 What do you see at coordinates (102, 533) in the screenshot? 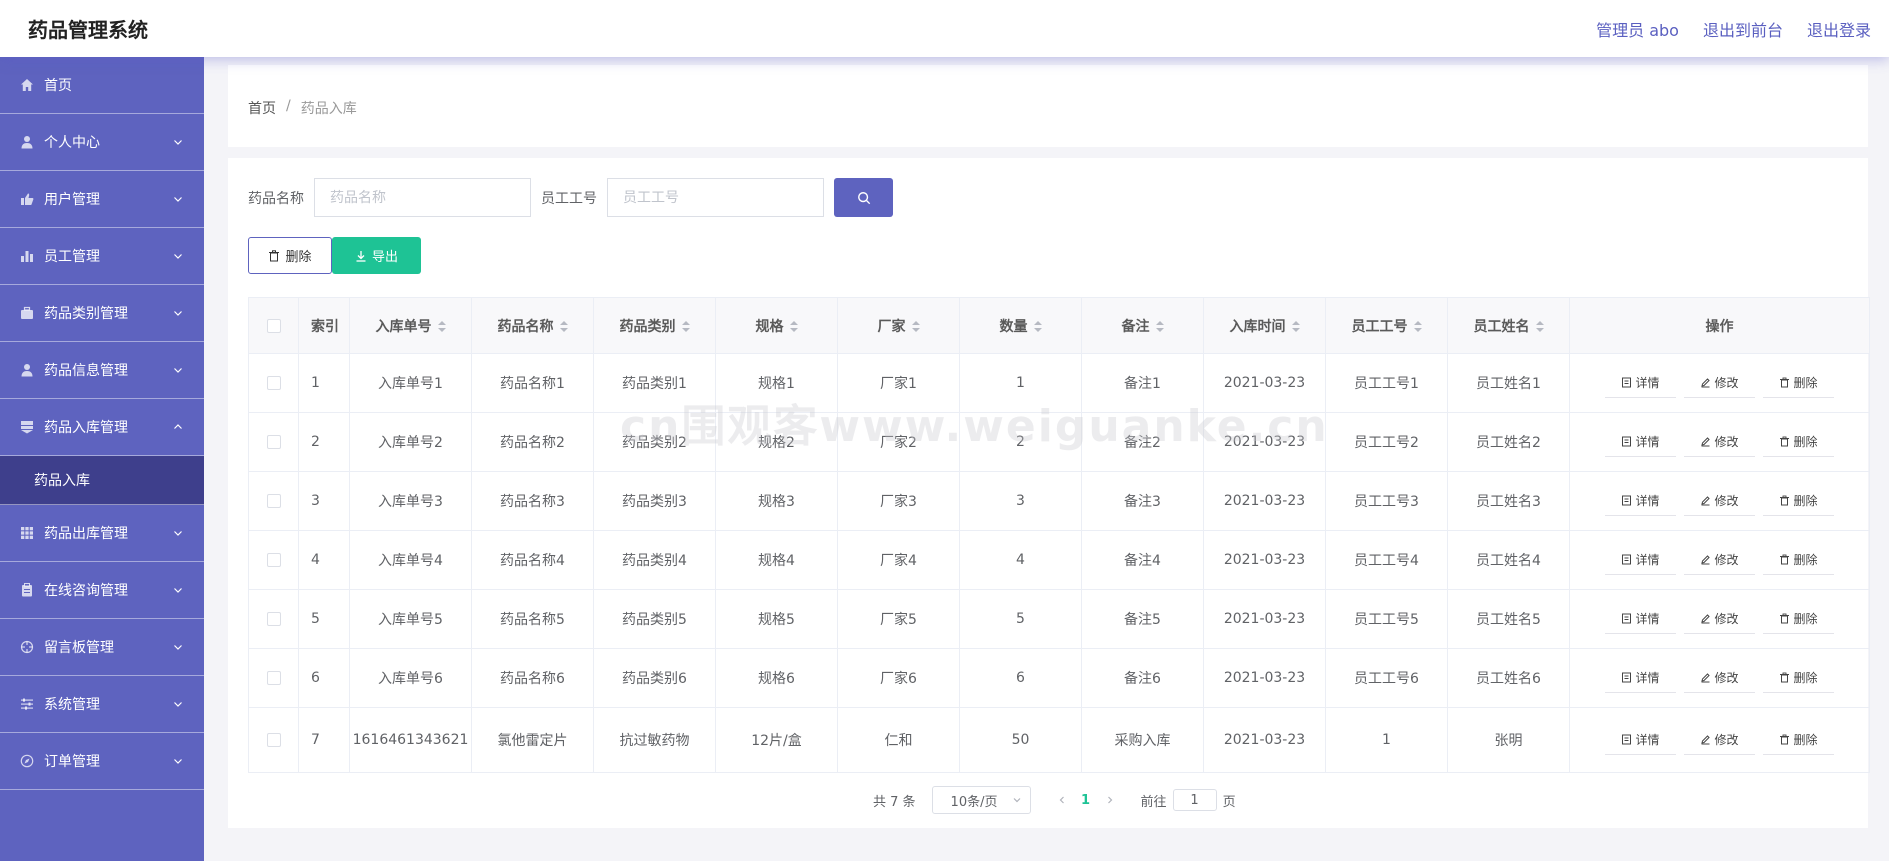
I see `sidebar-item-7: 药品出库管理` at bounding box center [102, 533].